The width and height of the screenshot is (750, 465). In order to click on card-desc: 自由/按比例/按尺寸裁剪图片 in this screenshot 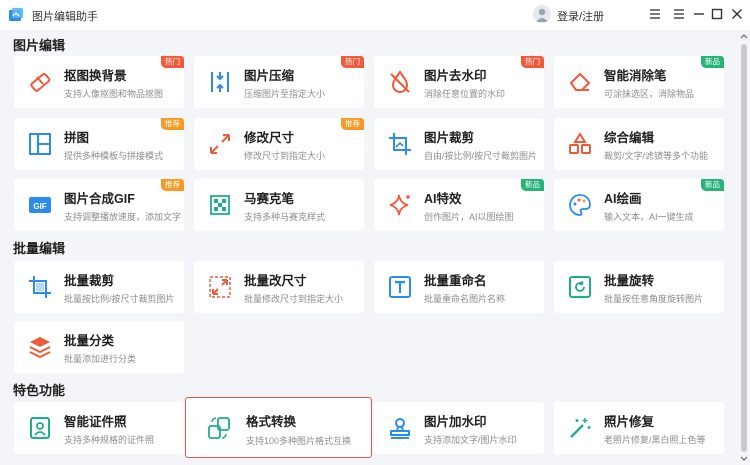, I will do `click(481, 156)`.